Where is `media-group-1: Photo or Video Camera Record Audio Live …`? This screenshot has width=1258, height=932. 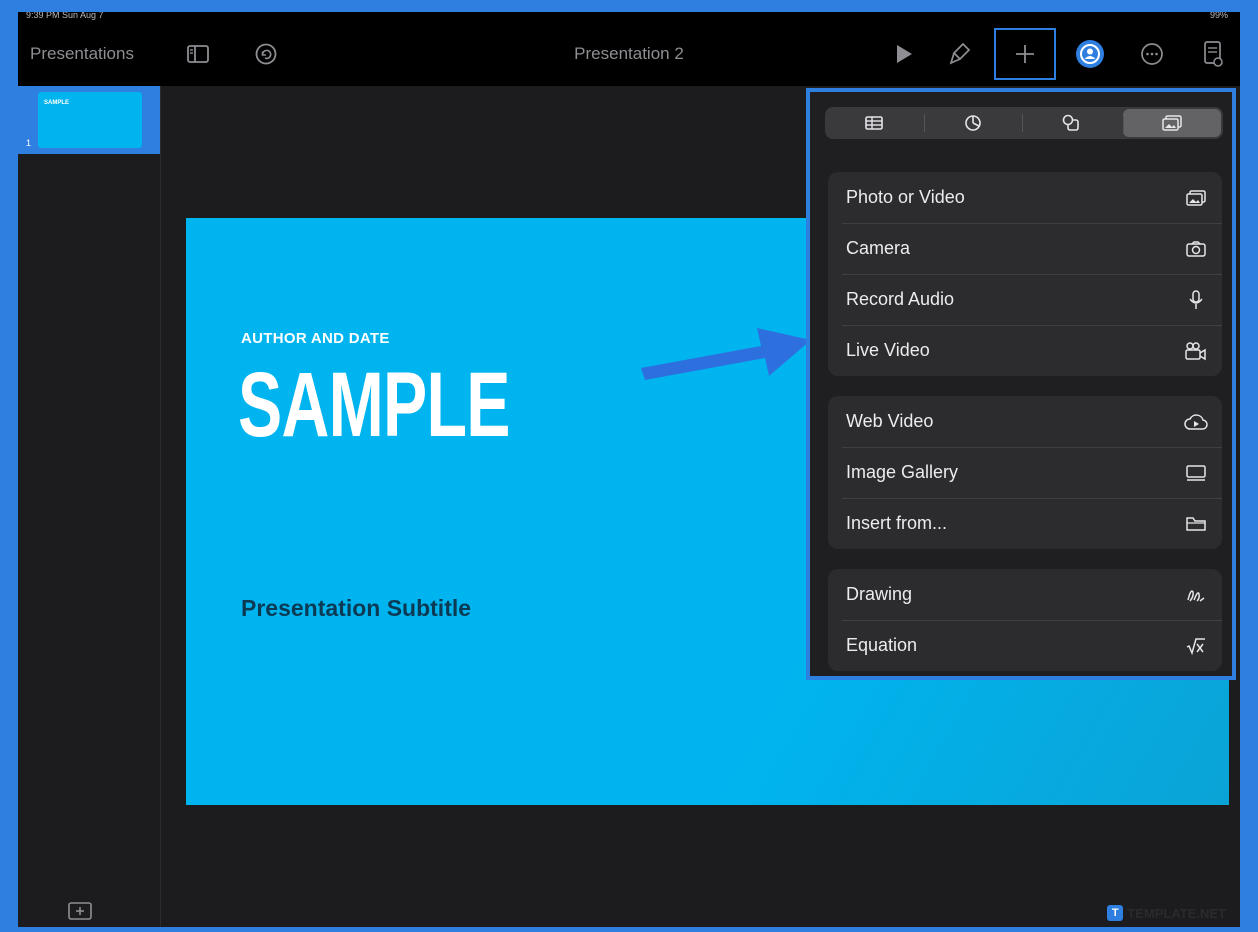
media-group-1: Photo or Video Camera Record Audio Live … is located at coordinates (1025, 274).